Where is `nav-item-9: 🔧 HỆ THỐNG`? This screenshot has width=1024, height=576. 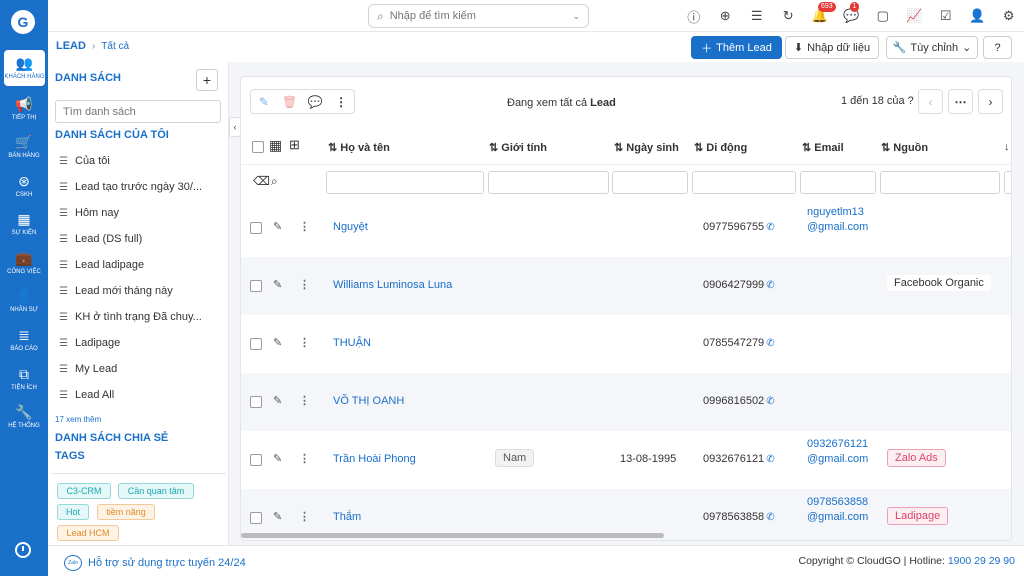 nav-item-9: 🔧 HỆ THỐNG is located at coordinates (24, 417).